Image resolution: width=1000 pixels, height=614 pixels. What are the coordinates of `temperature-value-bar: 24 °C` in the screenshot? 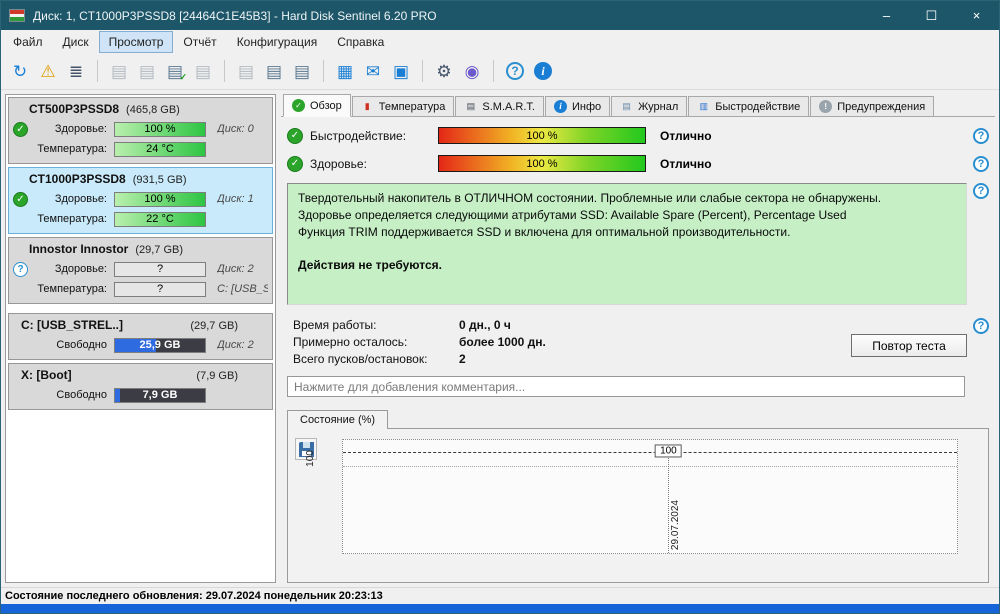 It's located at (160, 149).